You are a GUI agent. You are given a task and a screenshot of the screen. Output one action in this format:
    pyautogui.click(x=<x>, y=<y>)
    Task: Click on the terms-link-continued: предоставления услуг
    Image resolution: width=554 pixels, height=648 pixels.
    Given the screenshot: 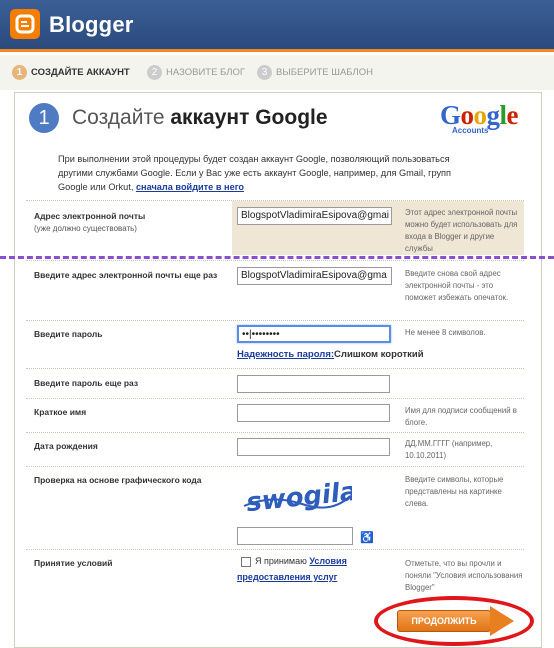 What is the action you would take?
    pyautogui.click(x=287, y=577)
    